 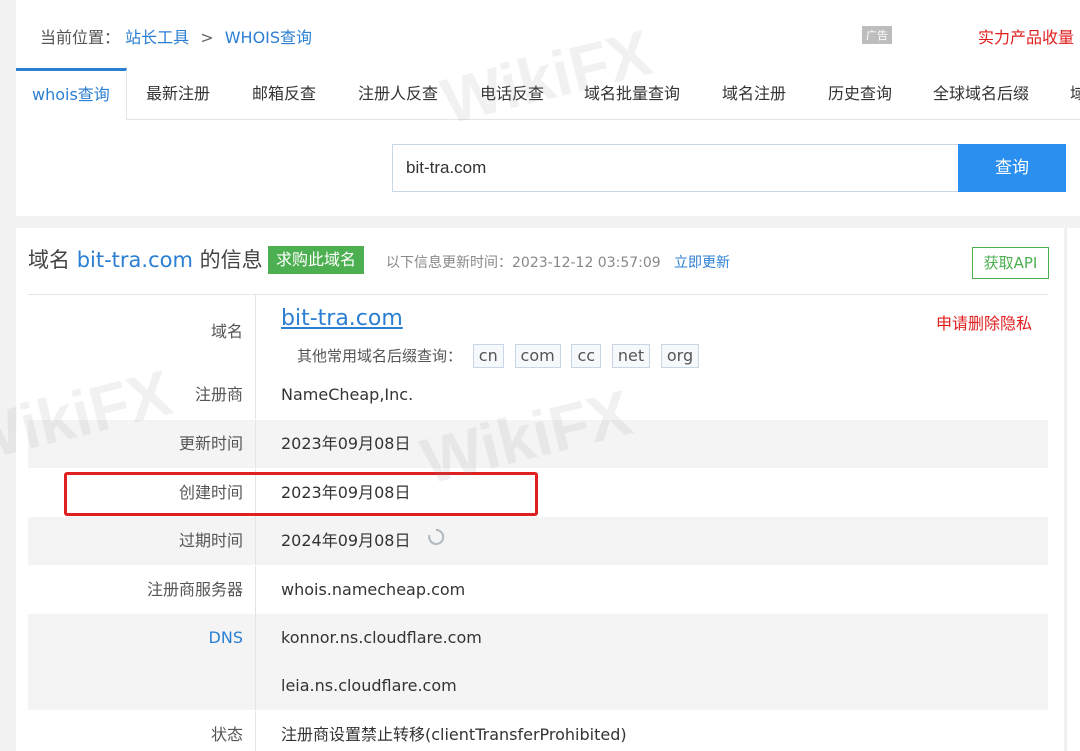 What do you see at coordinates (381, 637) in the screenshot?
I see `row-value: konnor.ns.cloudflare.com` at bounding box center [381, 637].